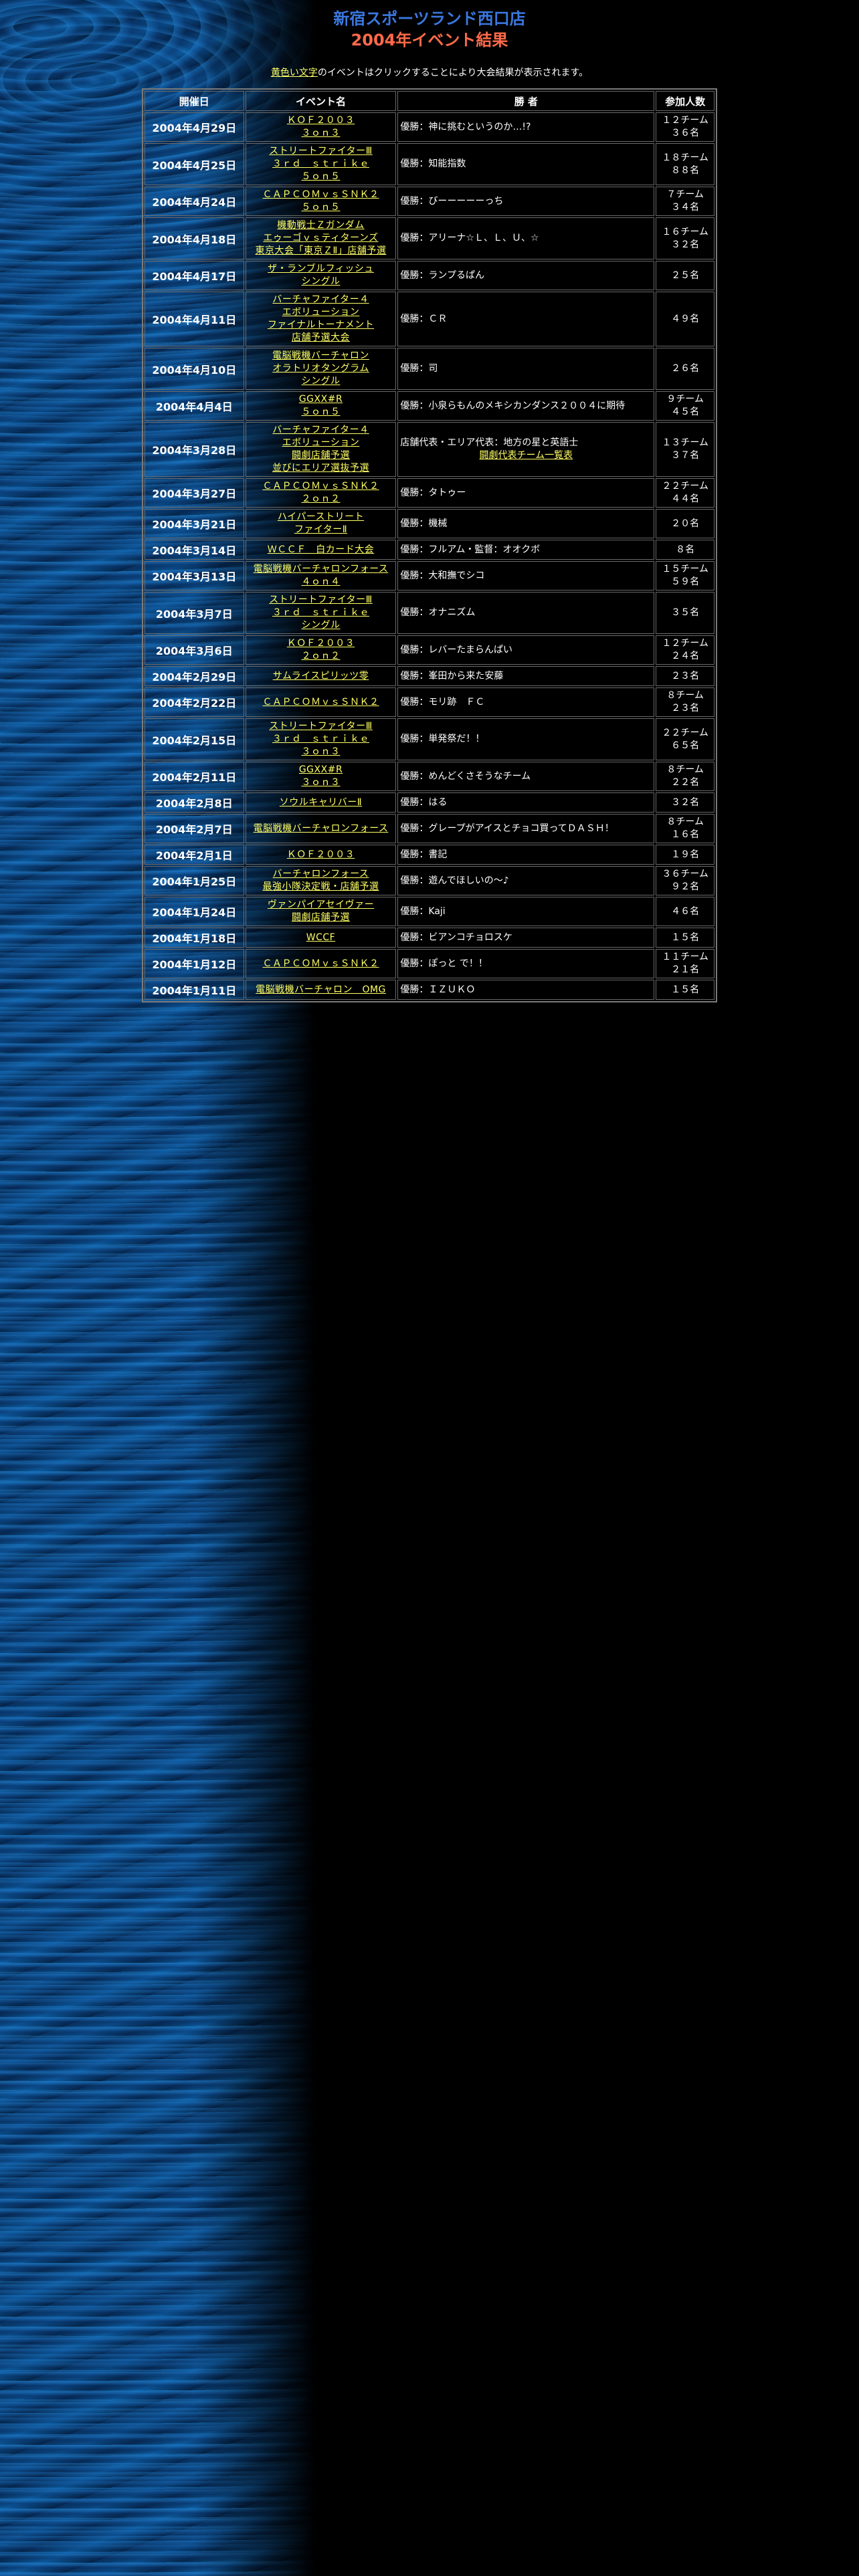  I want to click on participant-count: ６５名, so click(686, 745).